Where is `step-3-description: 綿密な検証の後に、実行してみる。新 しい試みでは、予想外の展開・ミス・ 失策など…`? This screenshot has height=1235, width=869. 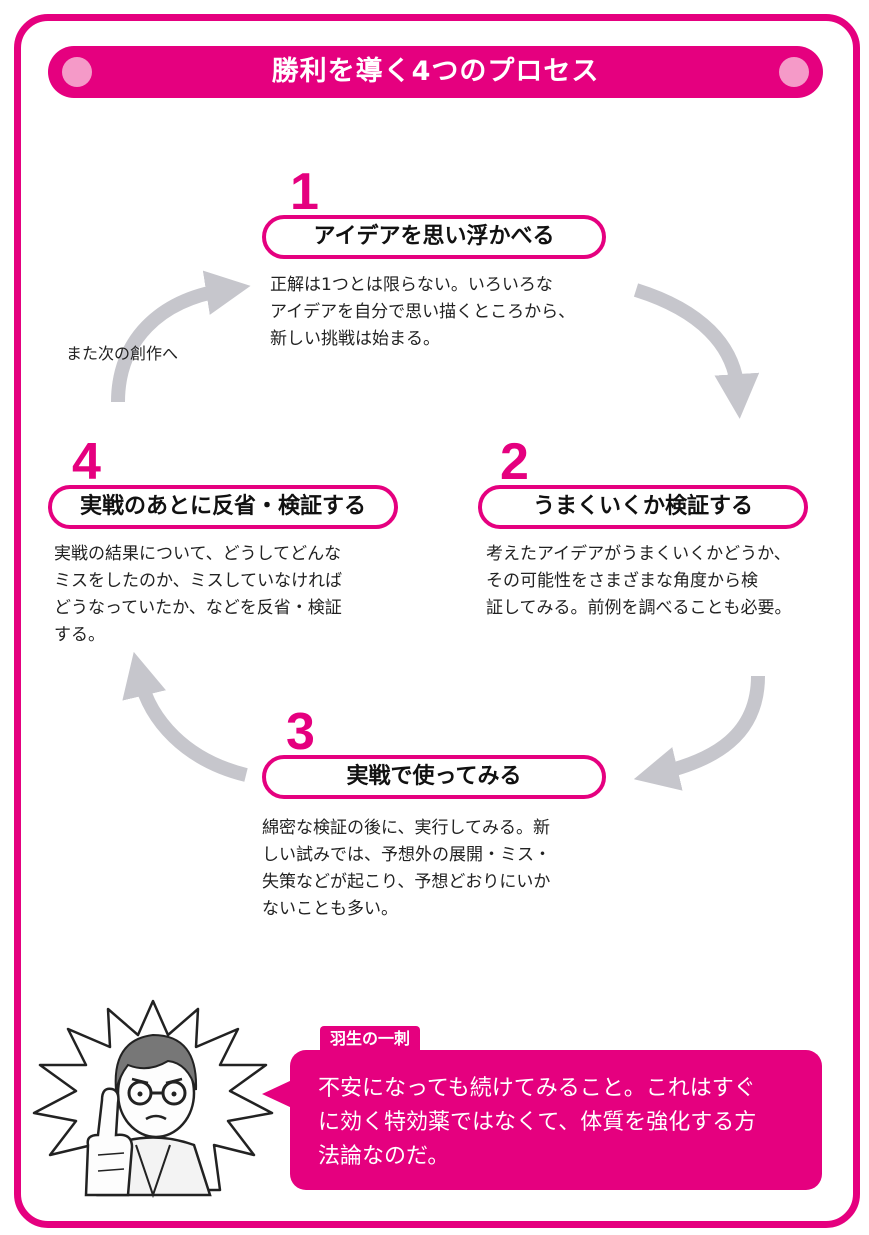
step-3-description: 綿密な検証の後に、実行してみる。新 しい試みでは、予想外の展開・ミス・ 失策など… is located at coordinates (406, 868).